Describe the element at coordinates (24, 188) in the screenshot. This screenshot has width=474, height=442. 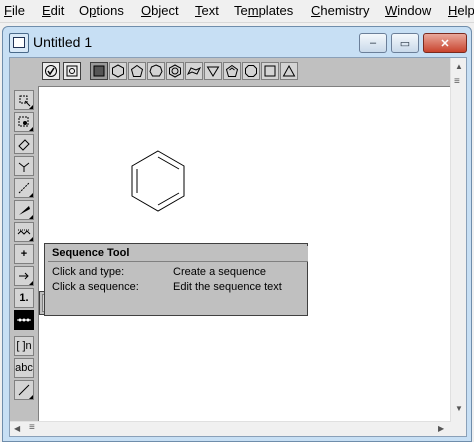
I see `bond-tool-icon` at that location.